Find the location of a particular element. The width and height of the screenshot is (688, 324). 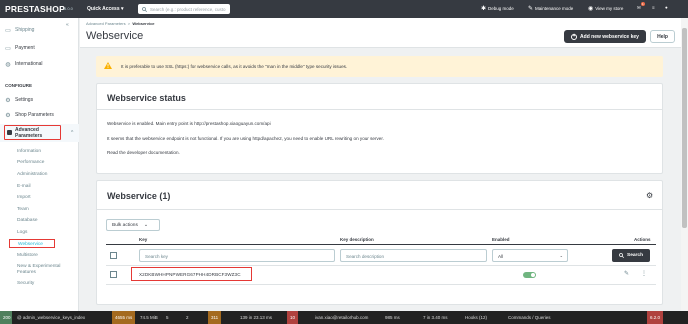

employee-menu-icon: ≡ is located at coordinates (653, 7).